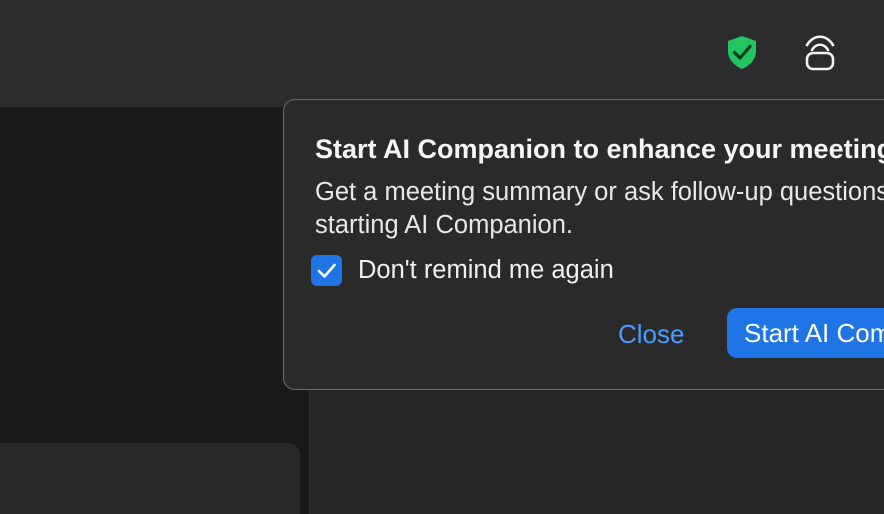 Image resolution: width=884 pixels, height=514 pixels. What do you see at coordinates (742, 52) in the screenshot?
I see `shield-check-icon` at bounding box center [742, 52].